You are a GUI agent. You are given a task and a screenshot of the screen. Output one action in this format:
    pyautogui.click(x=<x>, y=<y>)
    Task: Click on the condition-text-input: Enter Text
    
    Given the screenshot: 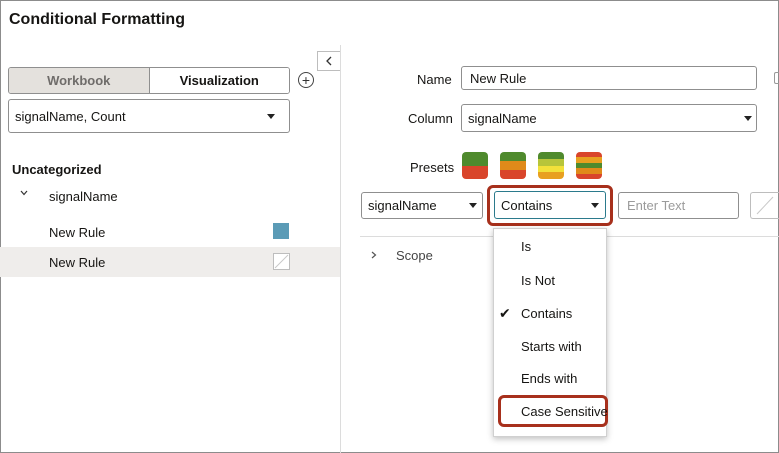 What is the action you would take?
    pyautogui.click(x=678, y=205)
    